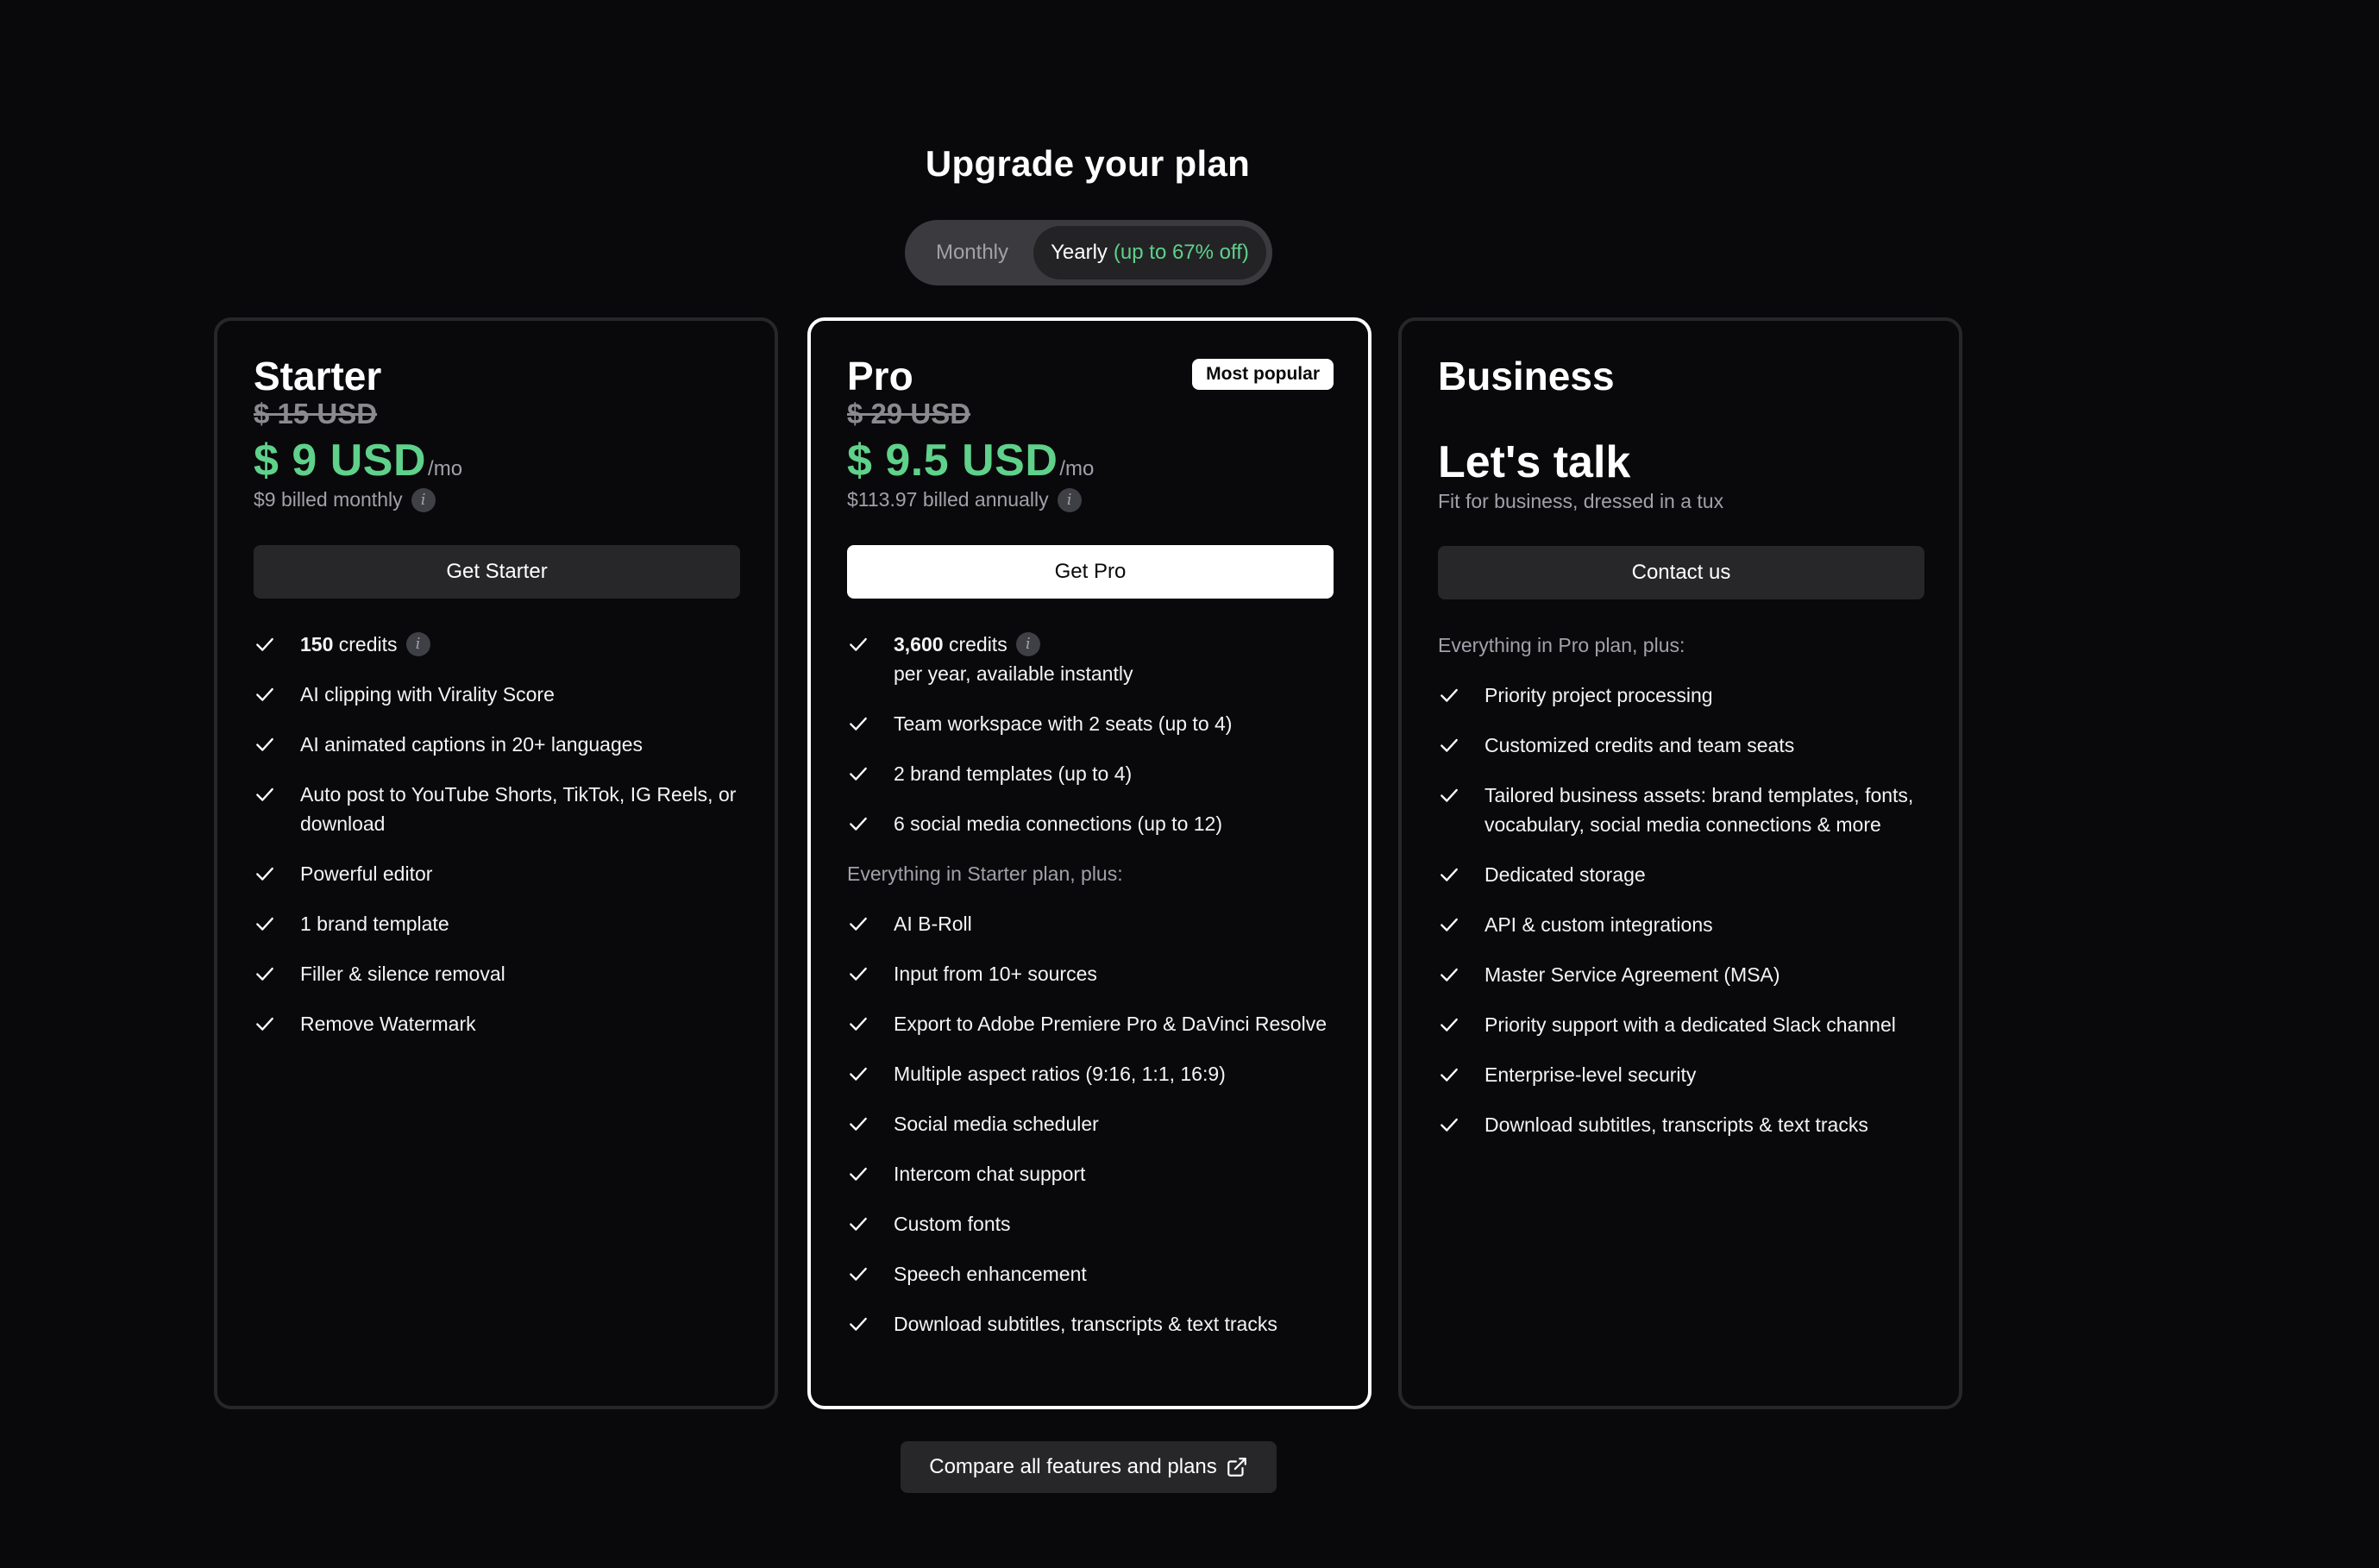 The width and height of the screenshot is (2379, 1568). Describe the element at coordinates (952, 460) in the screenshot. I see `price: $ 9.5 USD` at that location.